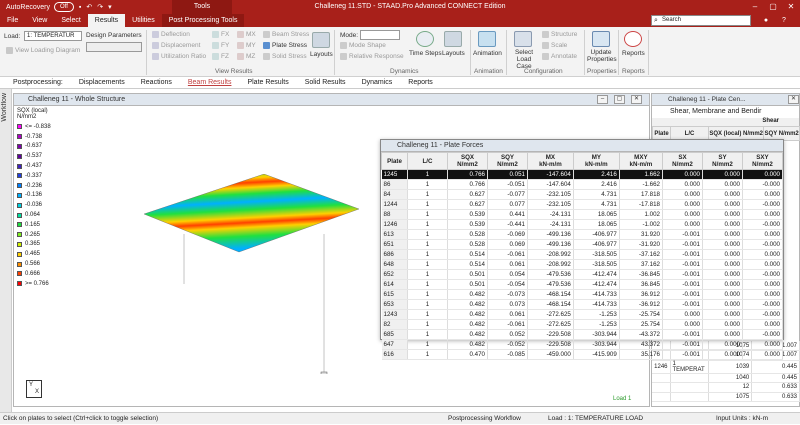 The image size is (800, 425). What do you see at coordinates (453, 53) in the screenshot?
I see `layouts-button-2: Layouts` at bounding box center [453, 53].